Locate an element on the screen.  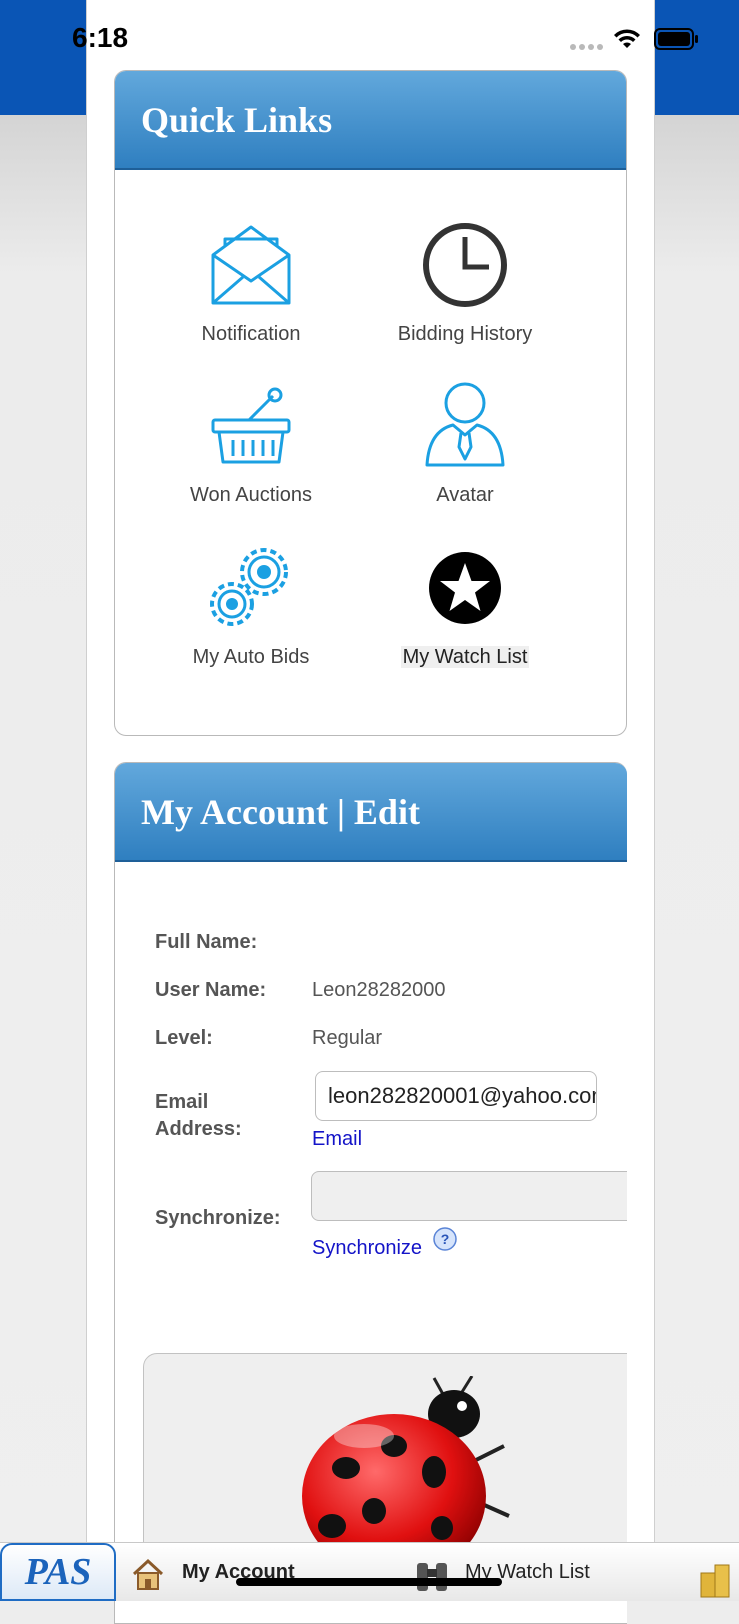
quick-link-label: My Watch List is located at coordinates (465, 657).